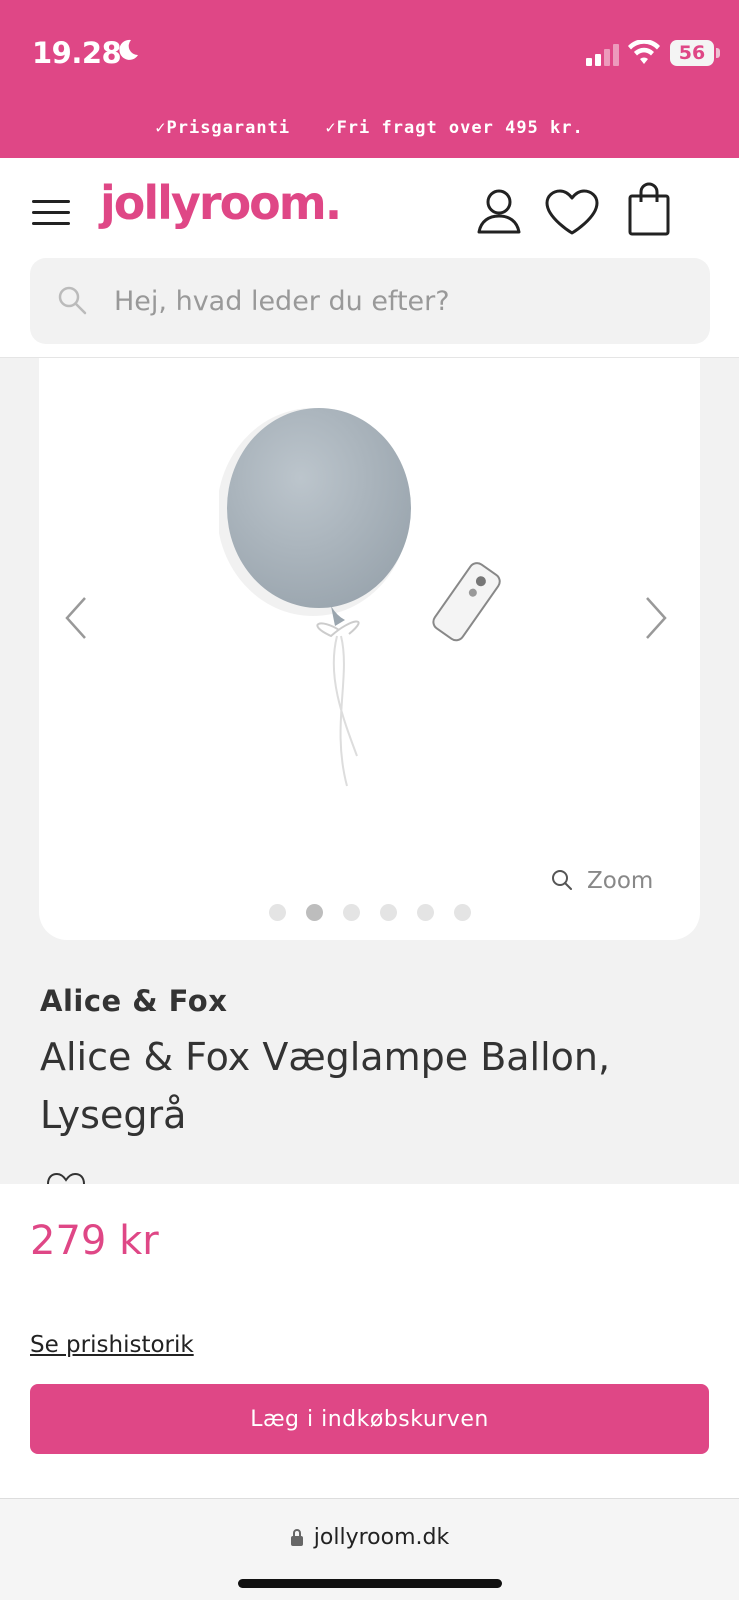 This screenshot has height=1600, width=739. What do you see at coordinates (296, 1537) in the screenshot?
I see `lock-icon` at bounding box center [296, 1537].